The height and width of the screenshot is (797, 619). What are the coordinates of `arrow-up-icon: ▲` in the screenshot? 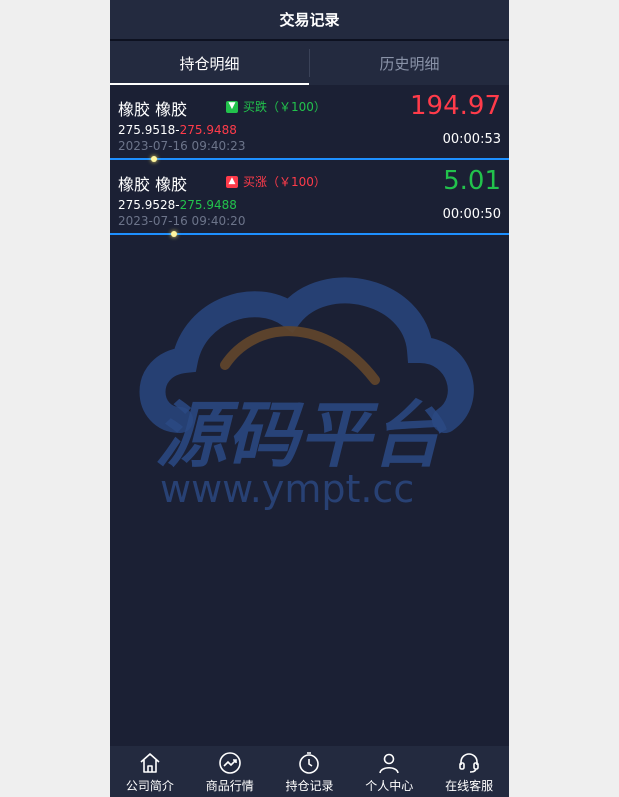 It's located at (232, 181).